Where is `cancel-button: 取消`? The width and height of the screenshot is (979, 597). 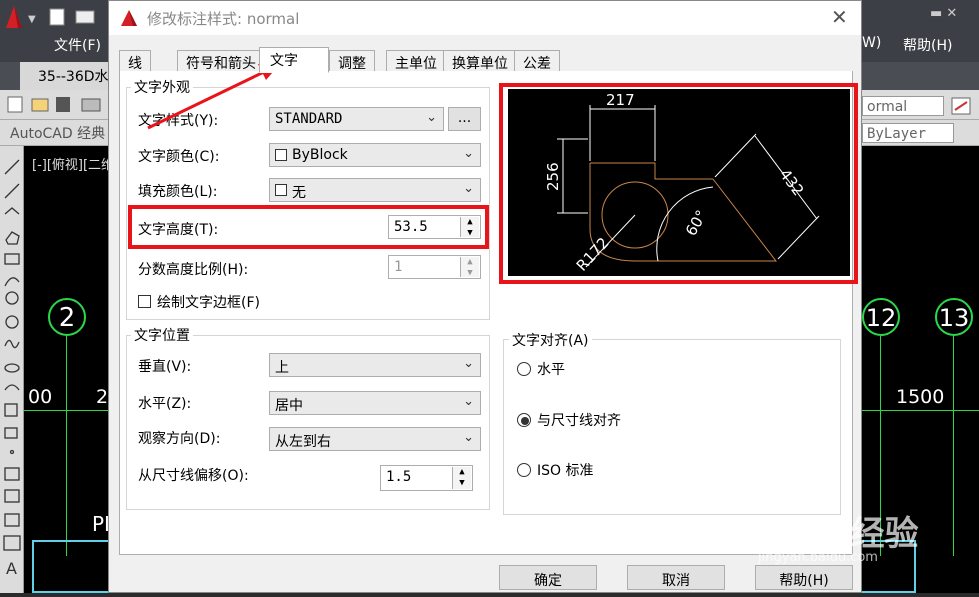
cancel-button: 取消 is located at coordinates (676, 577).